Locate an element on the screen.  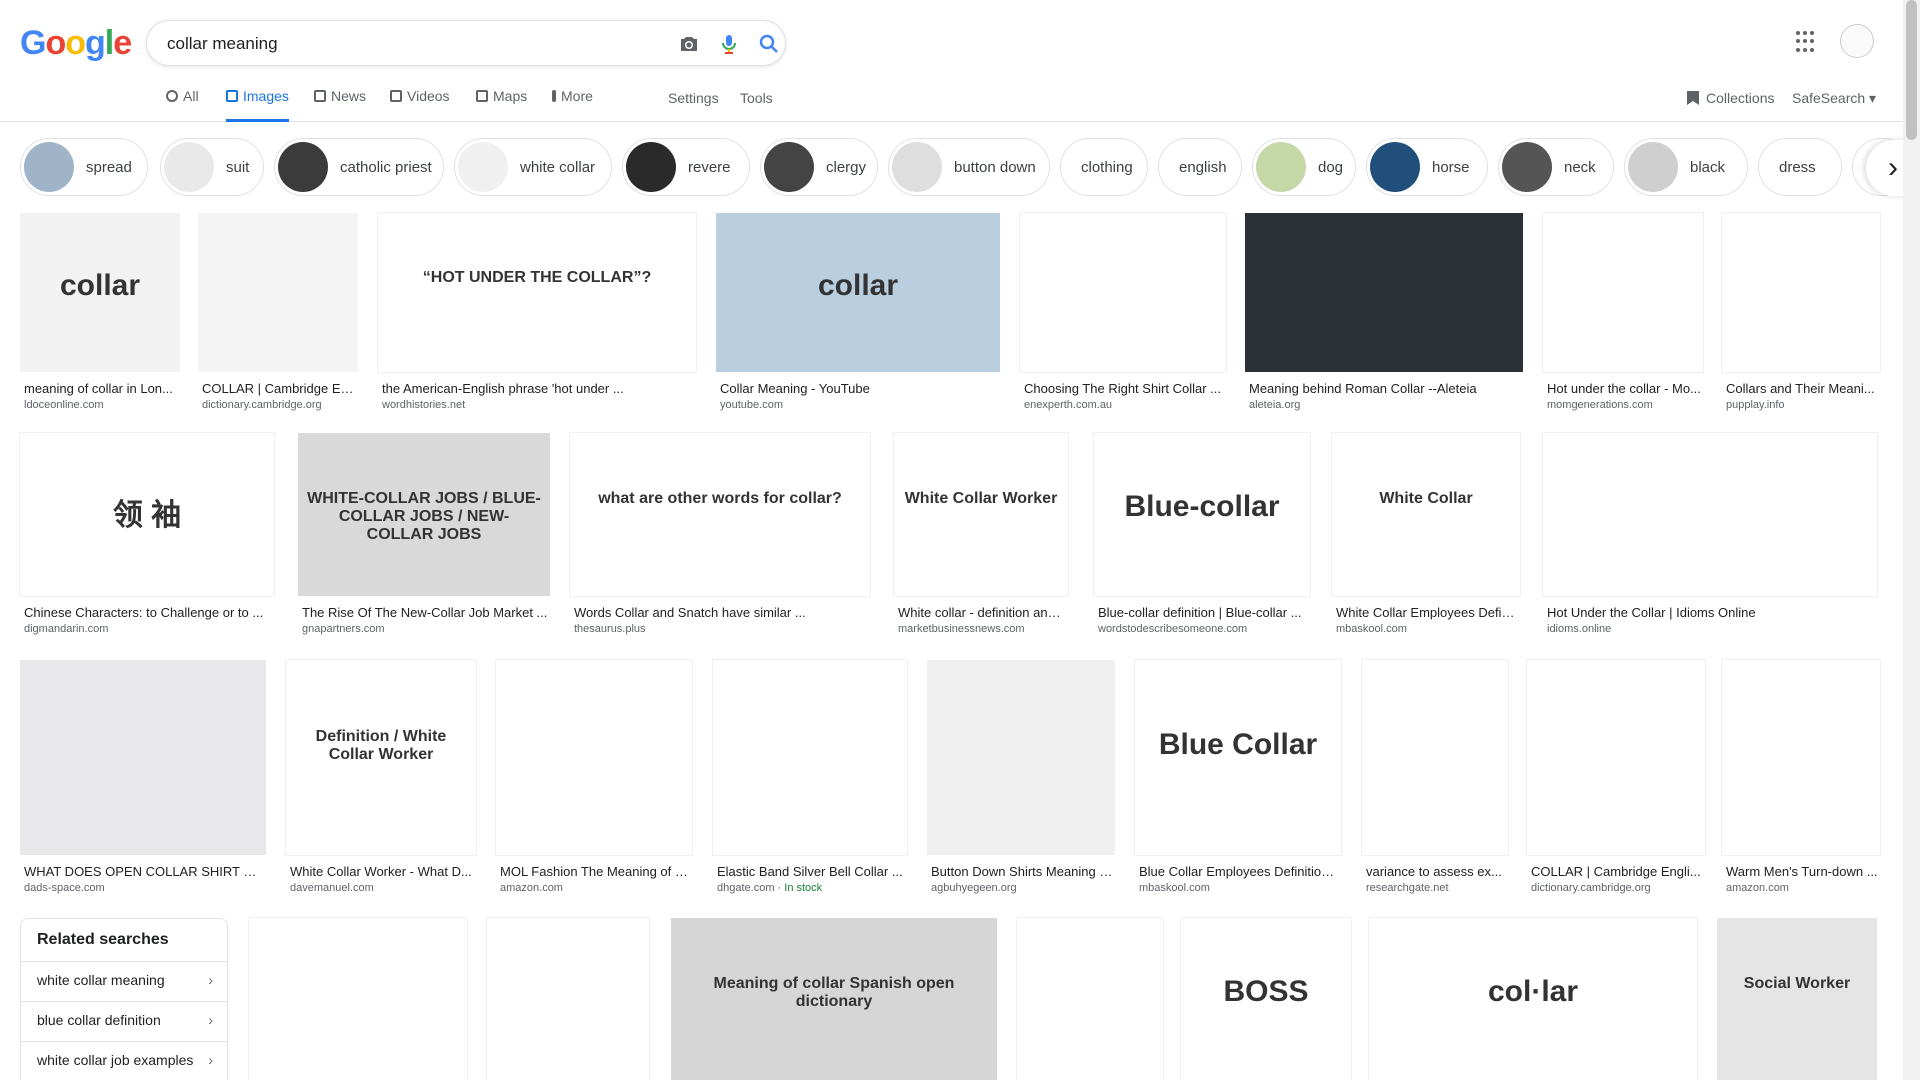
result-thumbnail: Blue Collar is located at coordinates (1238, 757).